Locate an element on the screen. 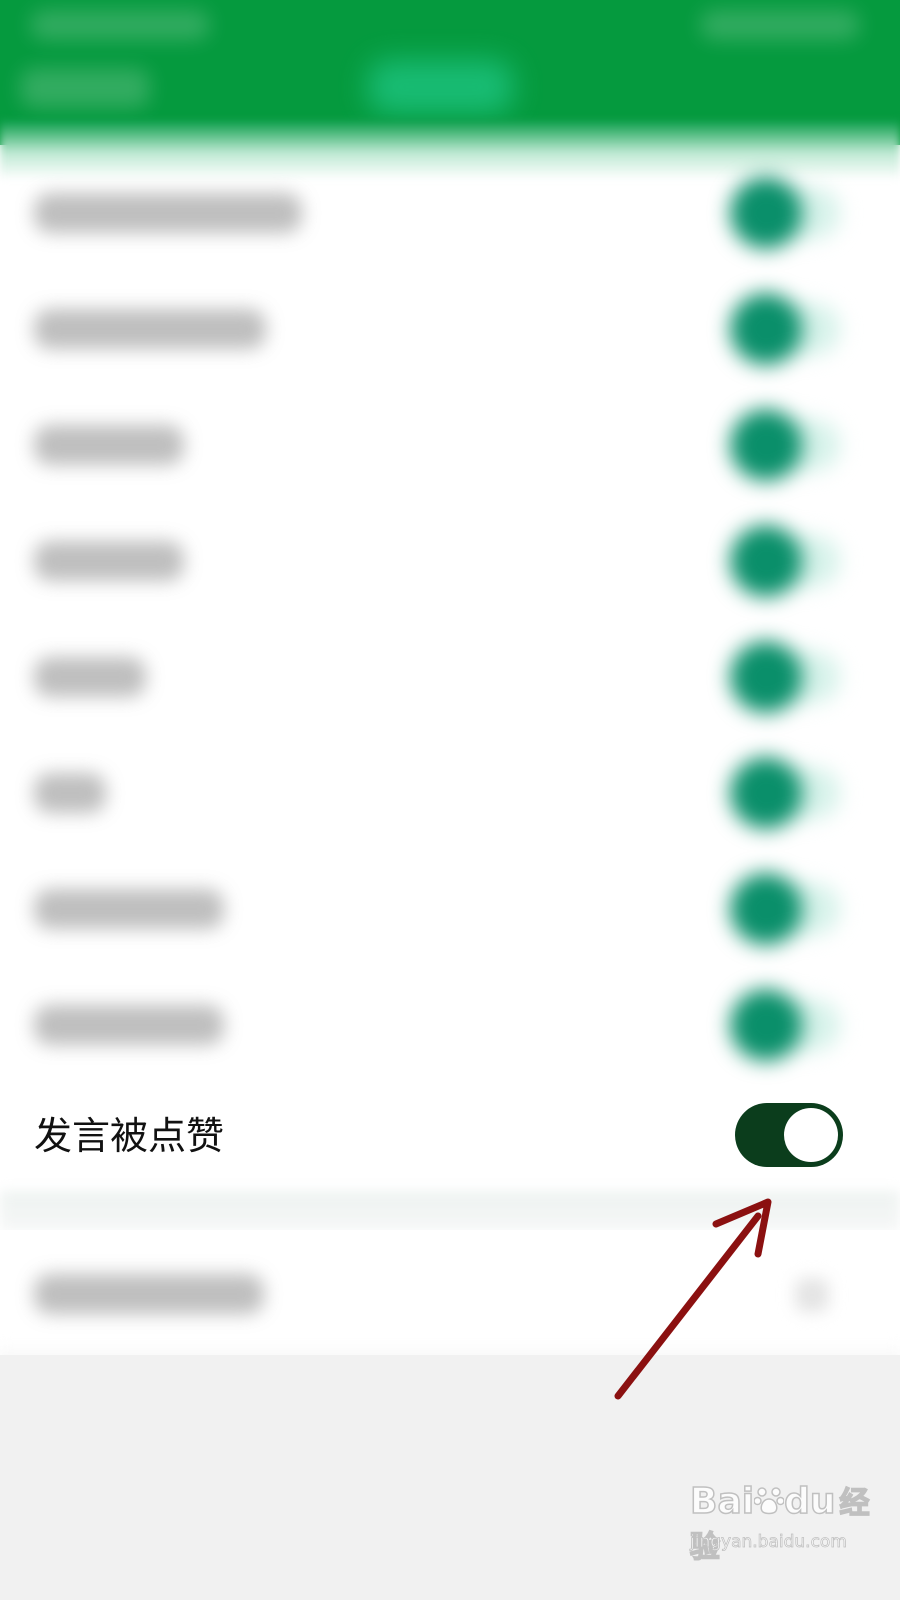 Image resolution: width=900 pixels, height=1600 pixels. status-bar-right-blur is located at coordinates (780, 25).